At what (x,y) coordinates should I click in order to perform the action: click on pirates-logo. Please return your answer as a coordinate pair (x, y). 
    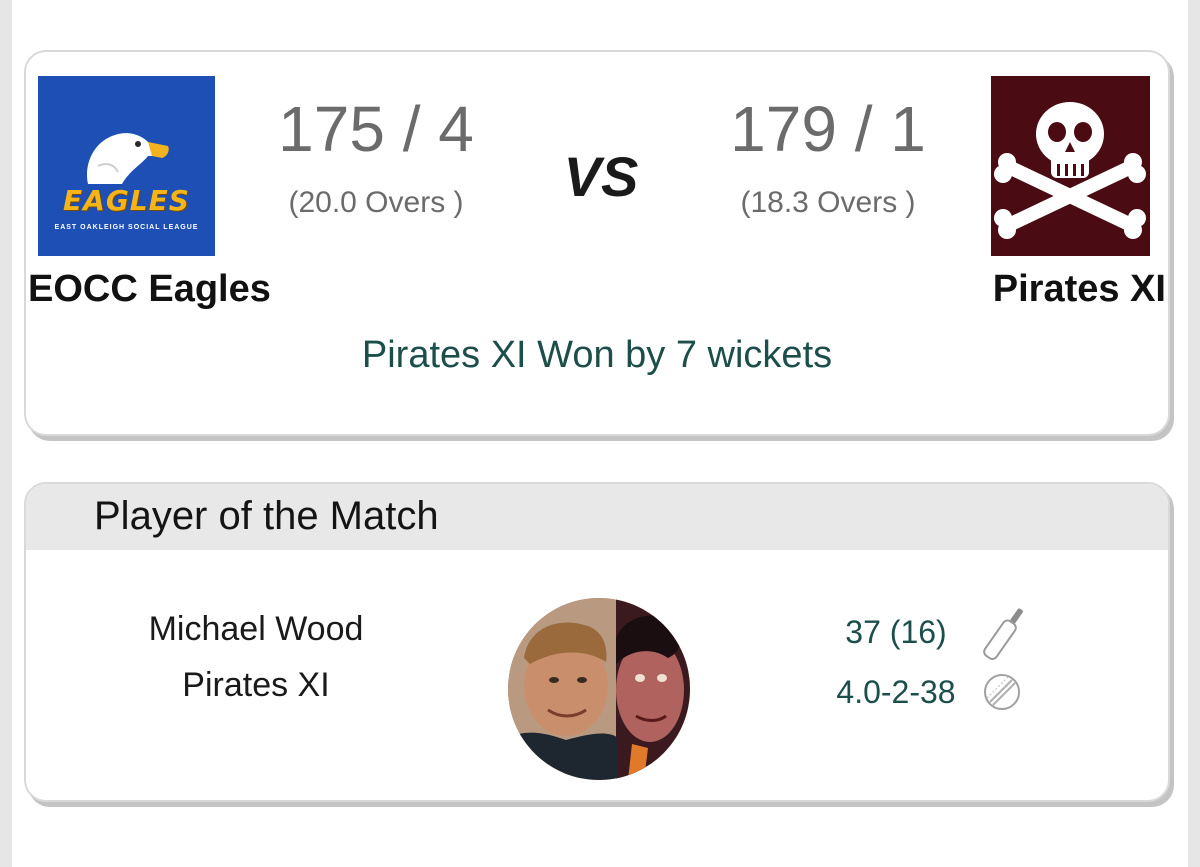
    Looking at the image, I should click on (1070, 166).